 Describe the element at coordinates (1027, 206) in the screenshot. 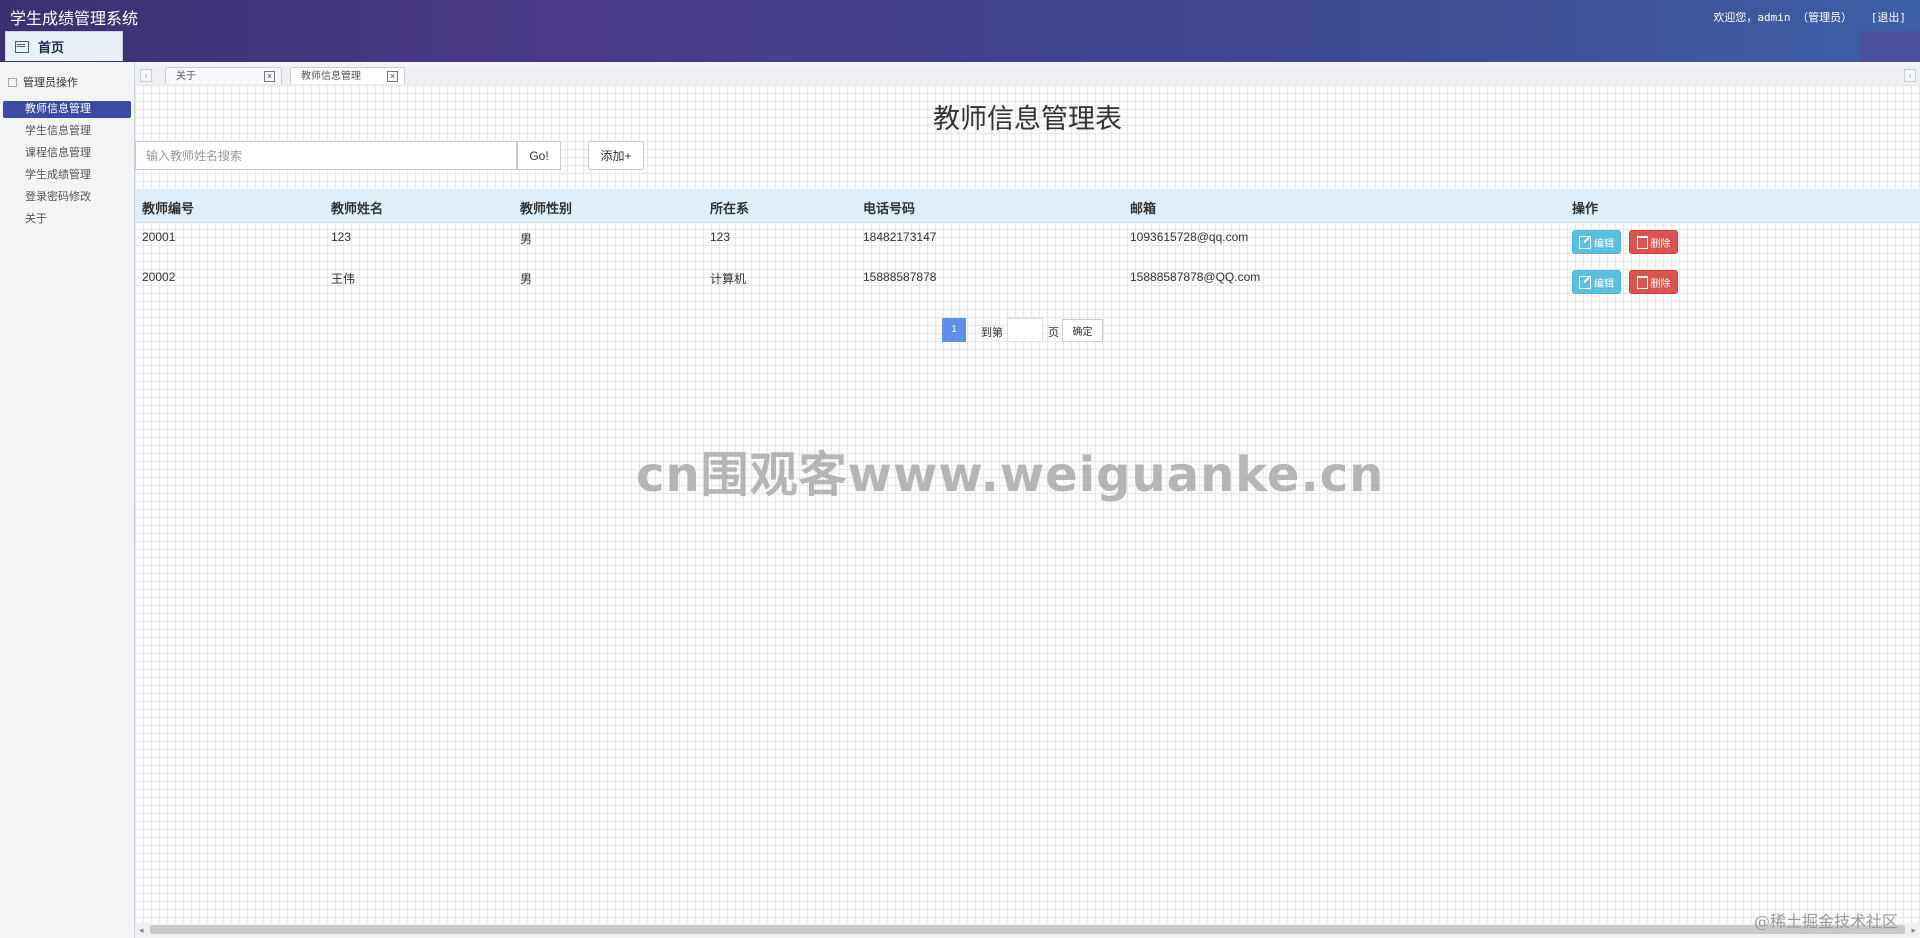

I see `table-header: 教师编号 教师姓名 教师性别 所在系 电话号码 邮箱 操作` at that location.